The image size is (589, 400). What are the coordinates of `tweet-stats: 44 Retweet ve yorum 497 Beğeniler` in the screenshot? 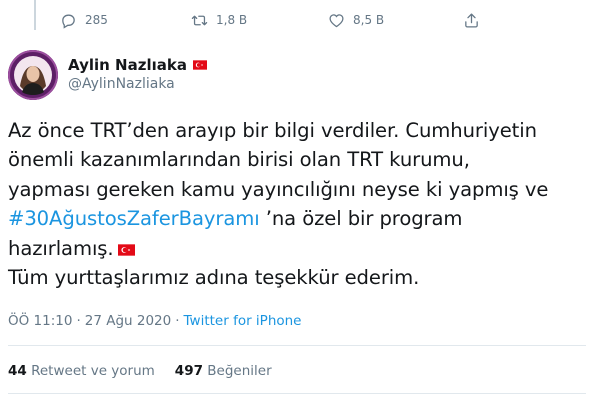 It's located at (140, 371).